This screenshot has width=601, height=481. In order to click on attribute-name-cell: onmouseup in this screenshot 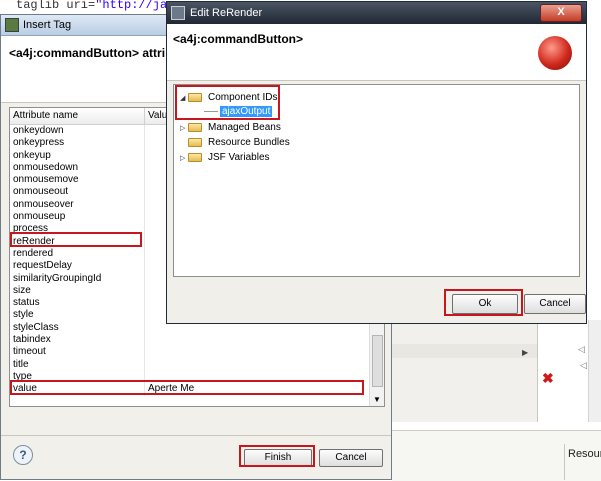, I will do `click(77, 217)`.